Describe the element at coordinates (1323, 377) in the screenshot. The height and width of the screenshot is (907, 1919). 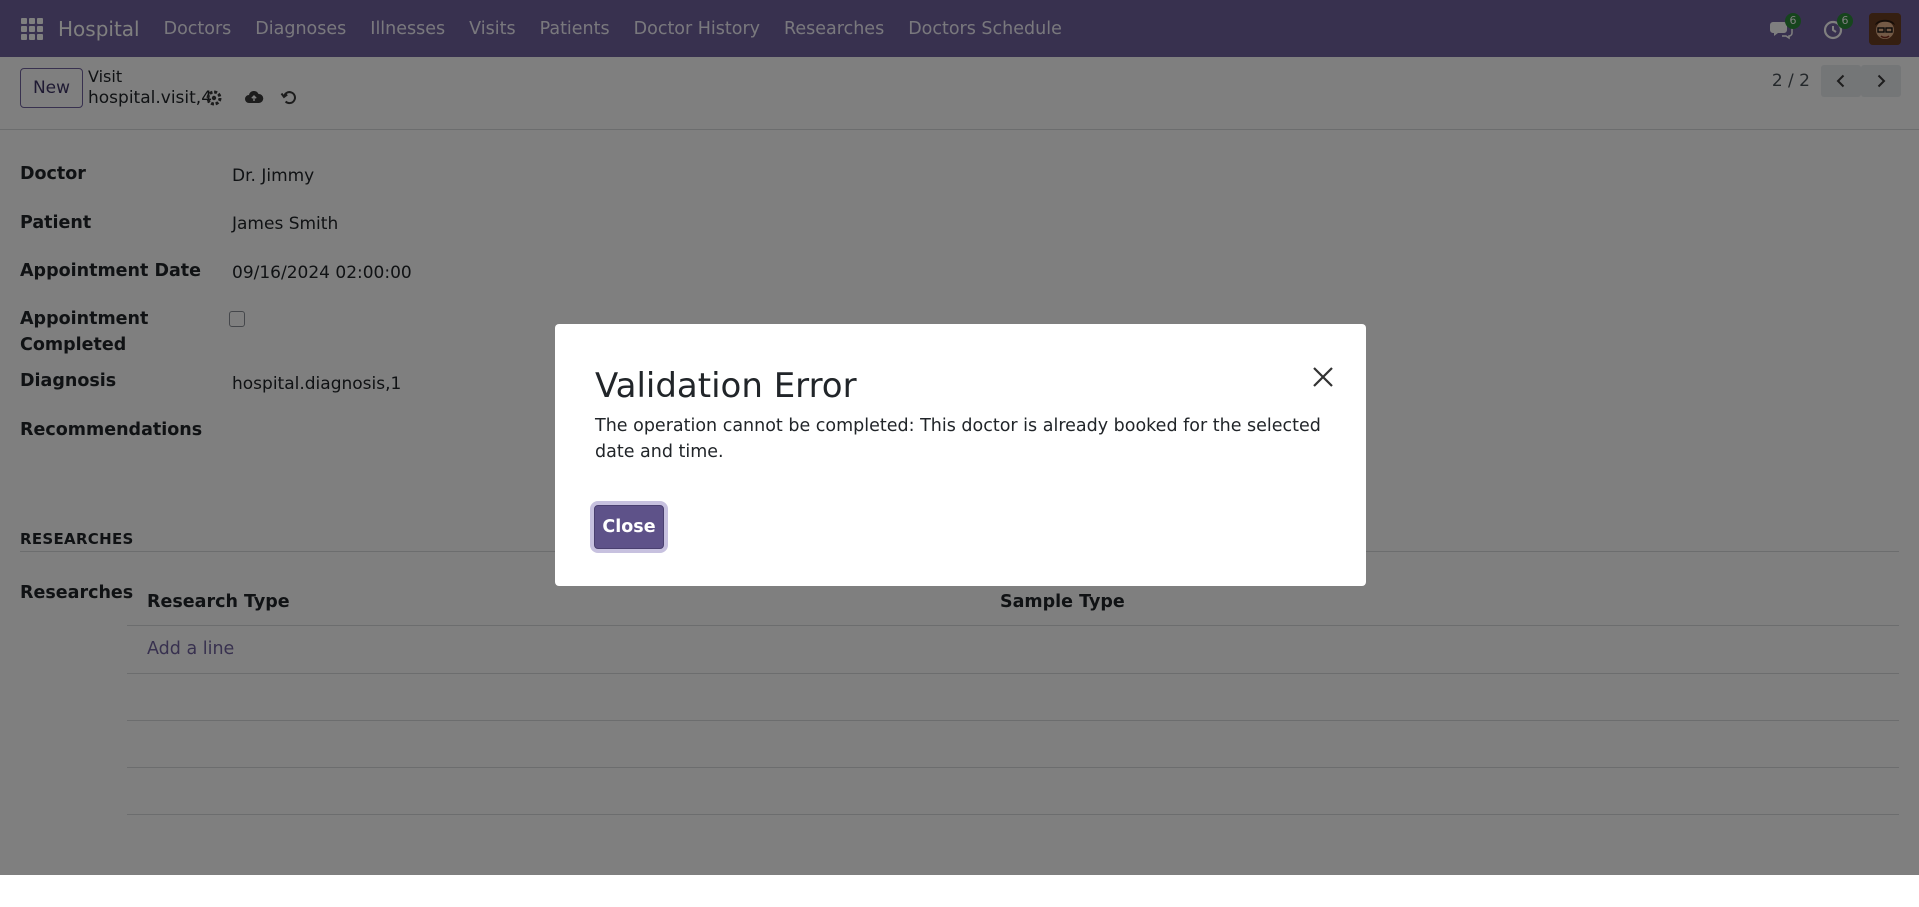
I see `close-icon` at that location.